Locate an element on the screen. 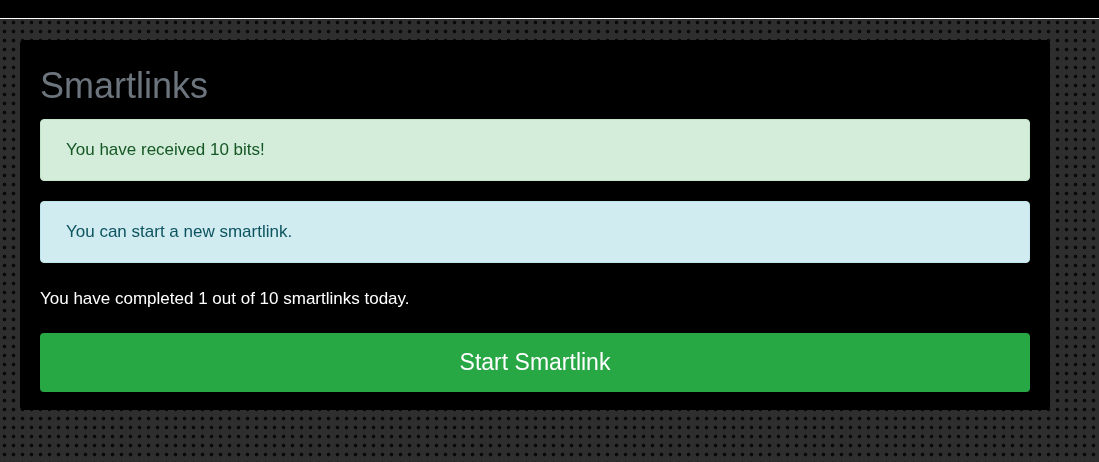 Image resolution: width=1099 pixels, height=462 pixels. info-alert: You can start a new smartlink. is located at coordinates (535, 232).